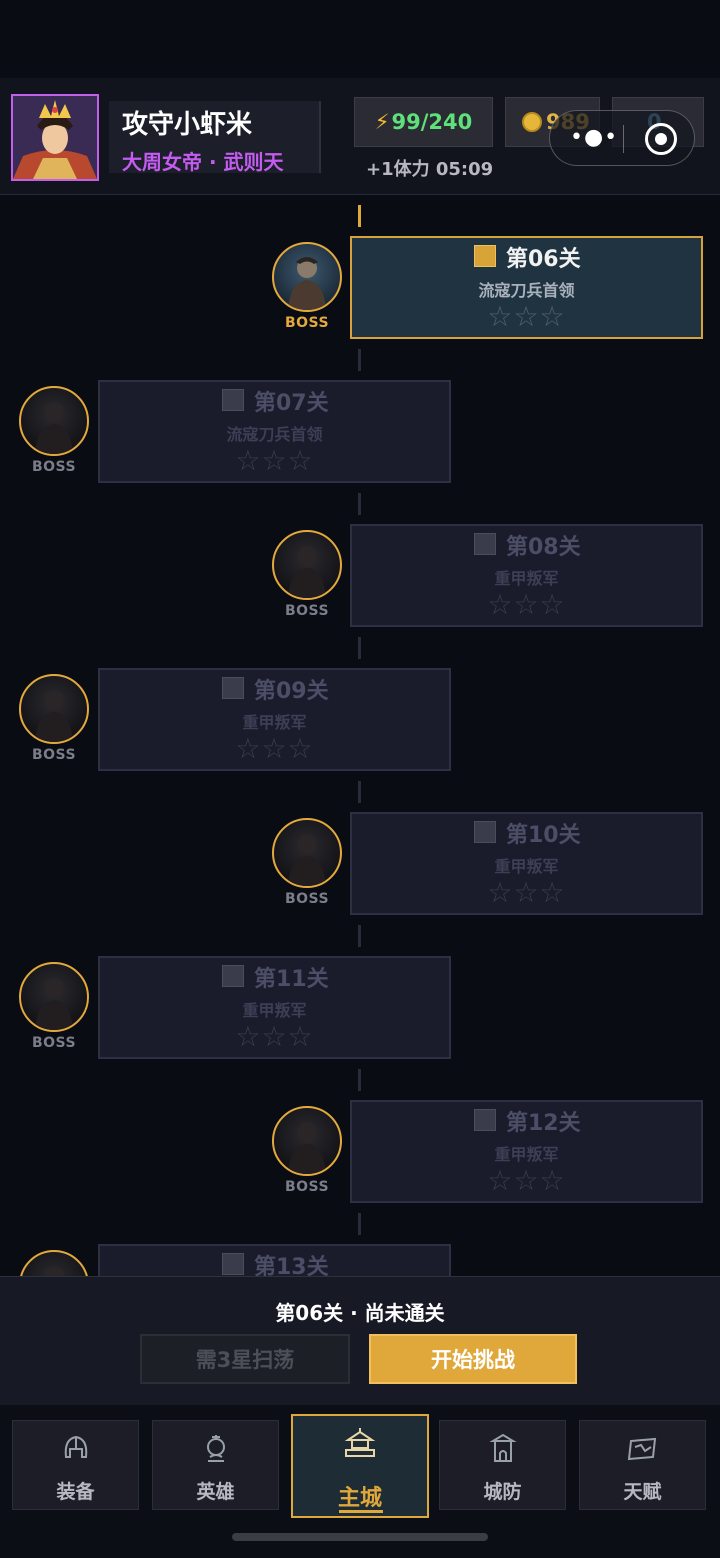 The height and width of the screenshot is (1558, 720). Describe the element at coordinates (187, 125) in the screenshot. I see `player-name: 攻守小虾米` at that location.